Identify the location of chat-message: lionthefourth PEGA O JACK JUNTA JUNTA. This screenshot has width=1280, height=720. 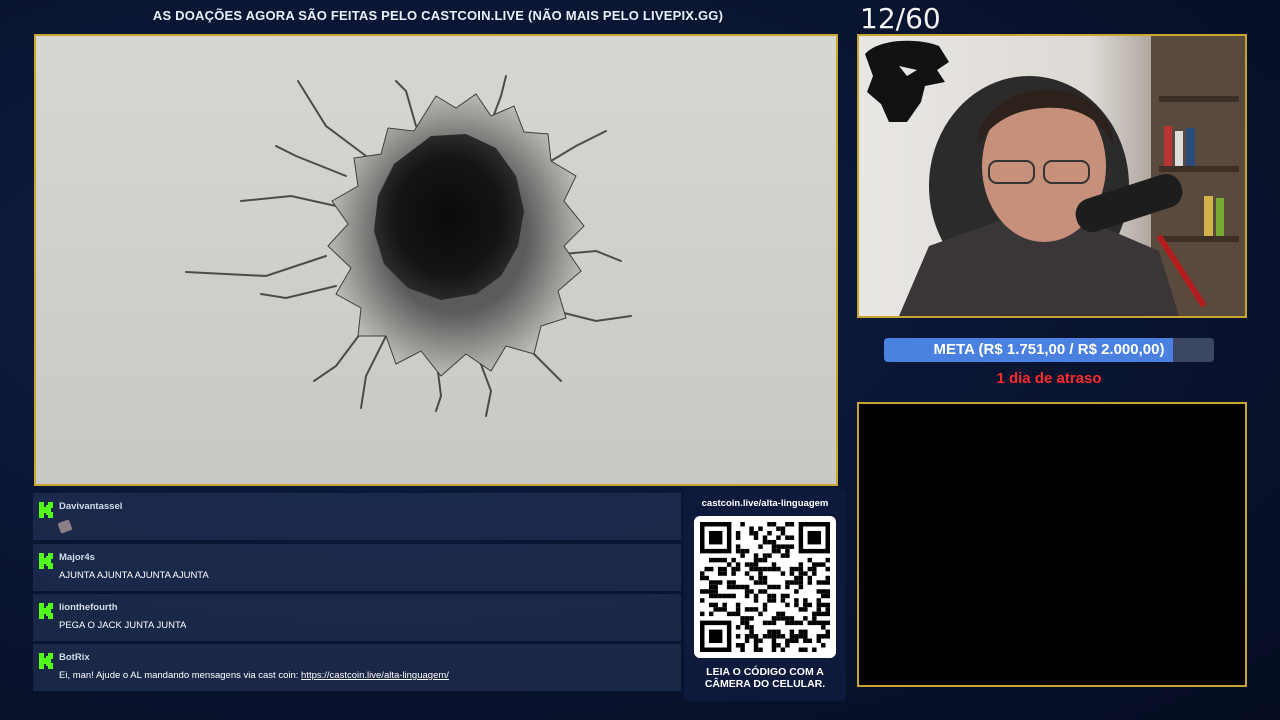
(357, 617).